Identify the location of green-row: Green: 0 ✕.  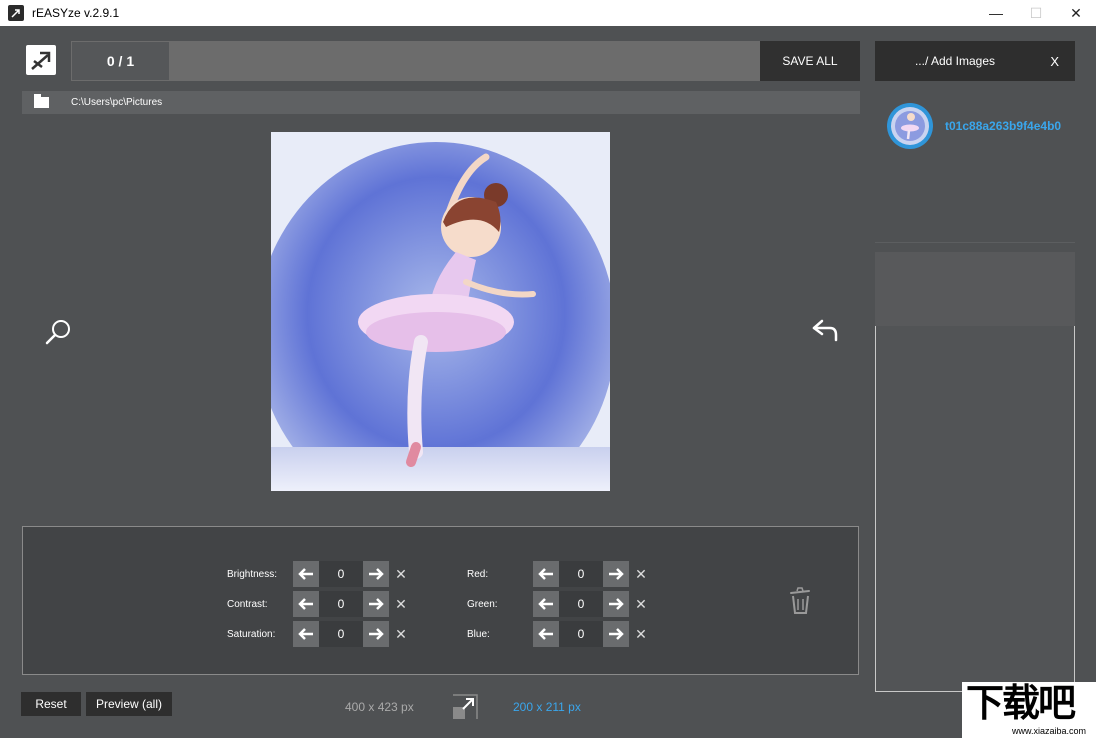
(560, 604).